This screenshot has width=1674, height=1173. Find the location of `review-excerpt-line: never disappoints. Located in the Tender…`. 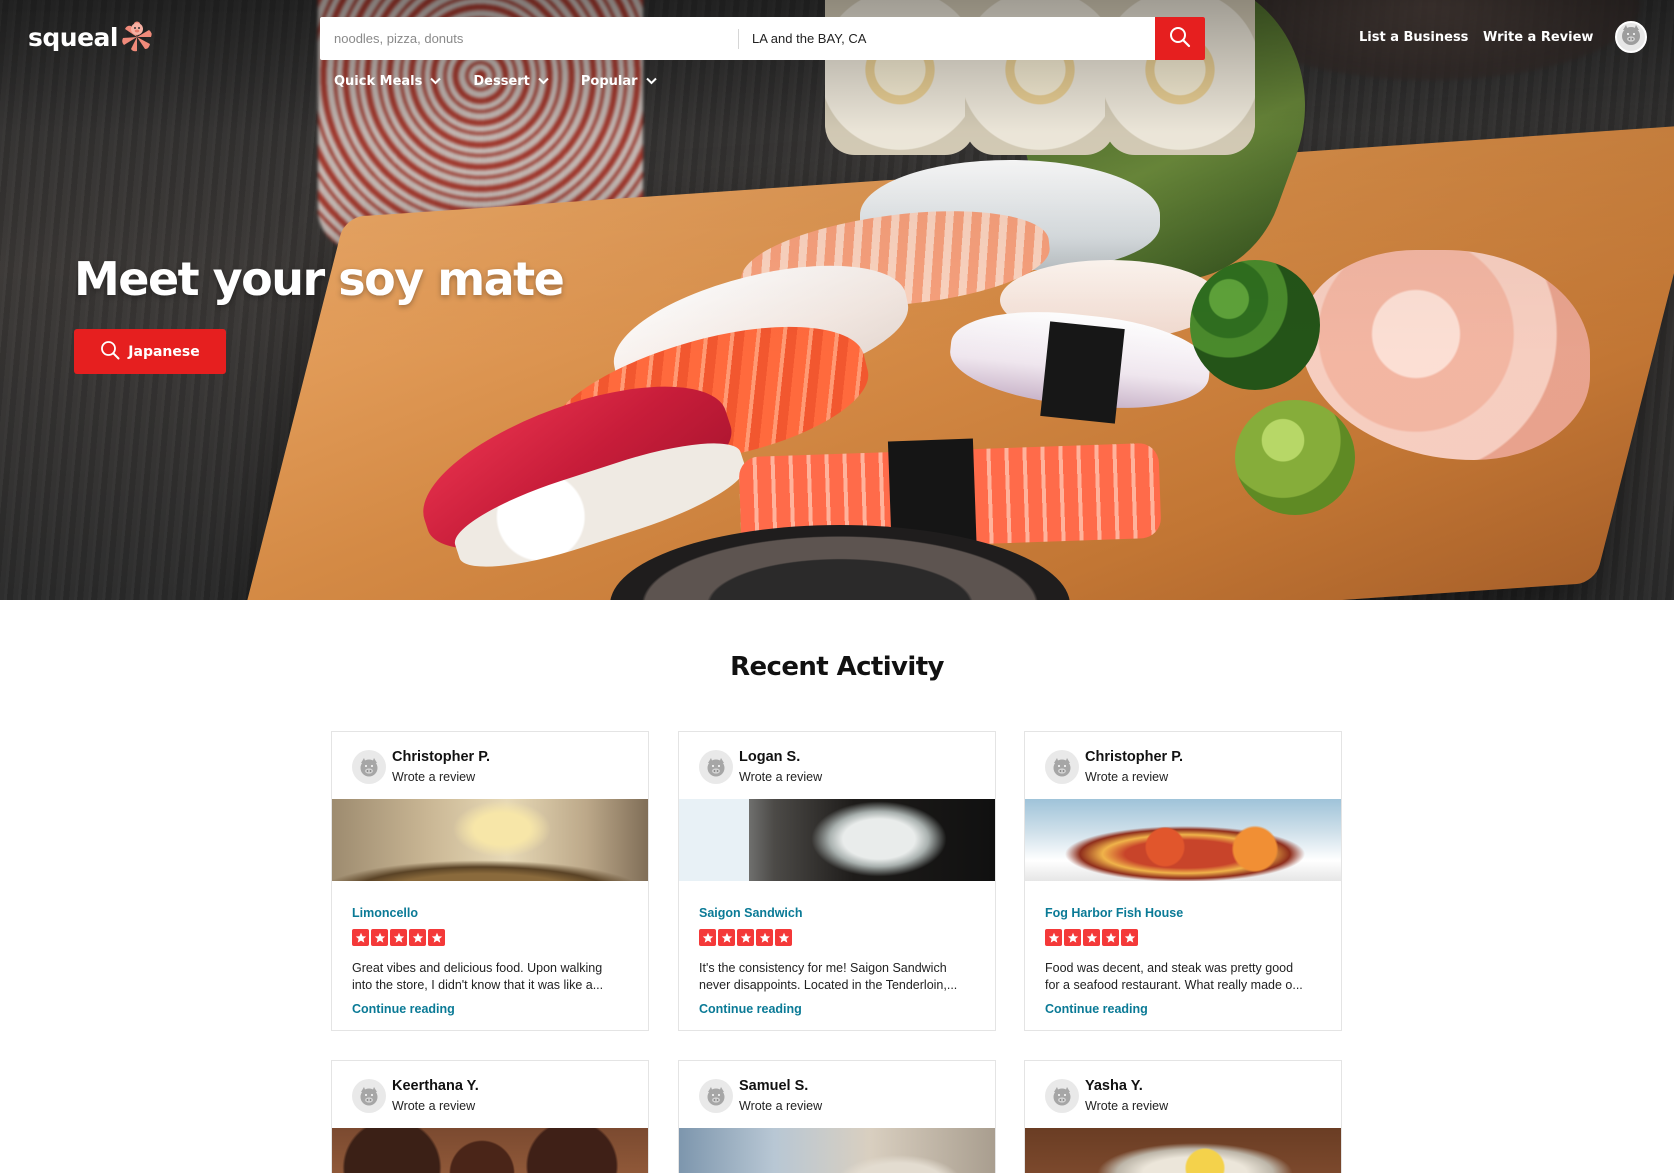

review-excerpt-line: never disappoints. Located in the Tender… is located at coordinates (828, 985).